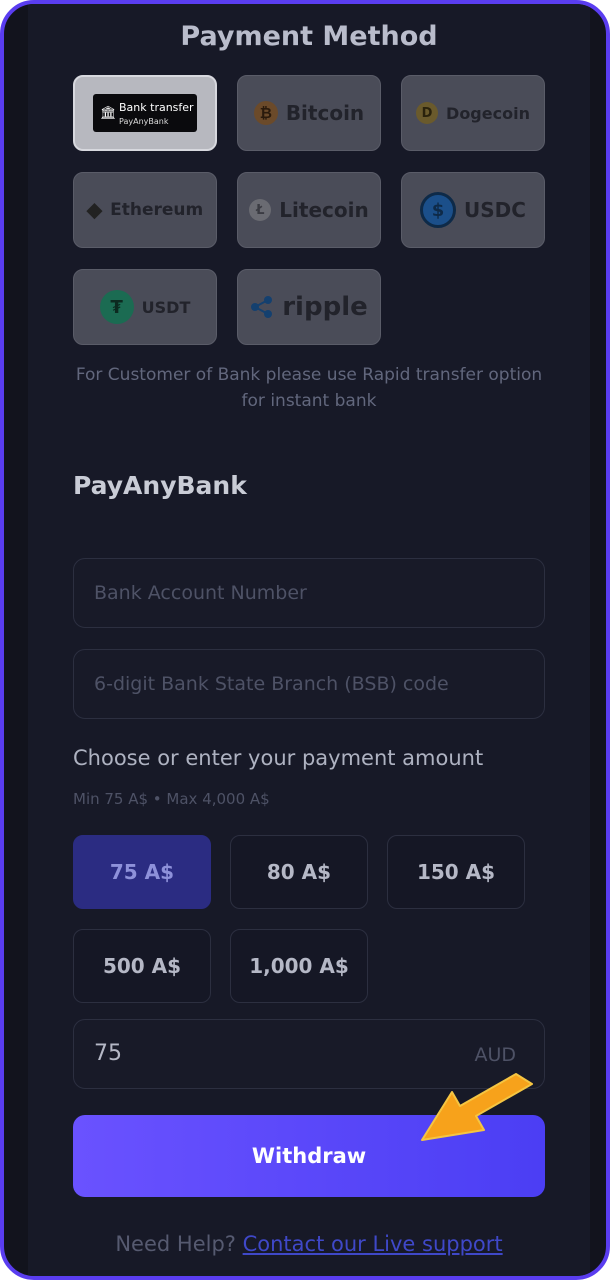  Describe the element at coordinates (94, 210) in the screenshot. I see `ethereum-icon: ⬥` at that location.